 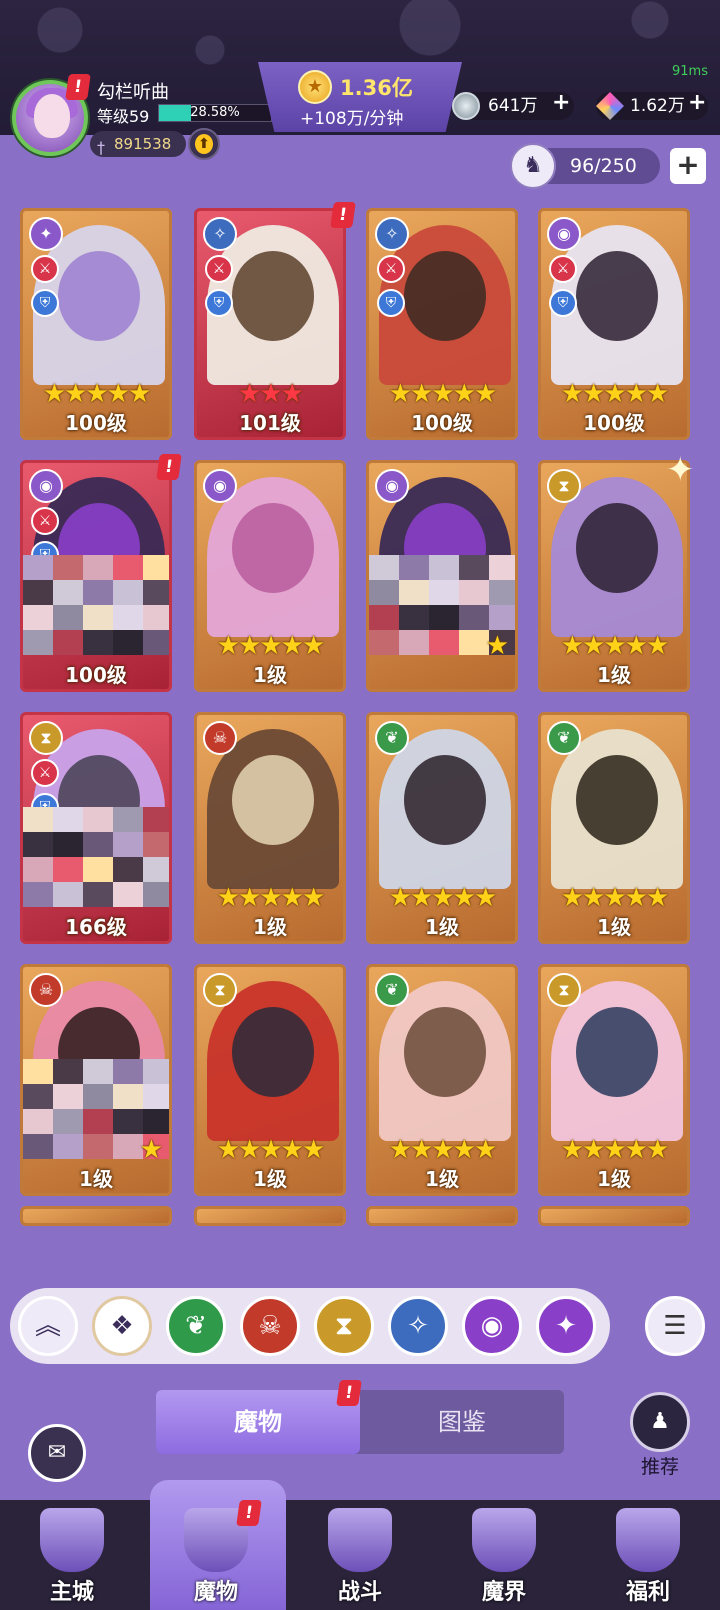 What do you see at coordinates (270, 423) in the screenshot?
I see `monster-level: 101级` at bounding box center [270, 423].